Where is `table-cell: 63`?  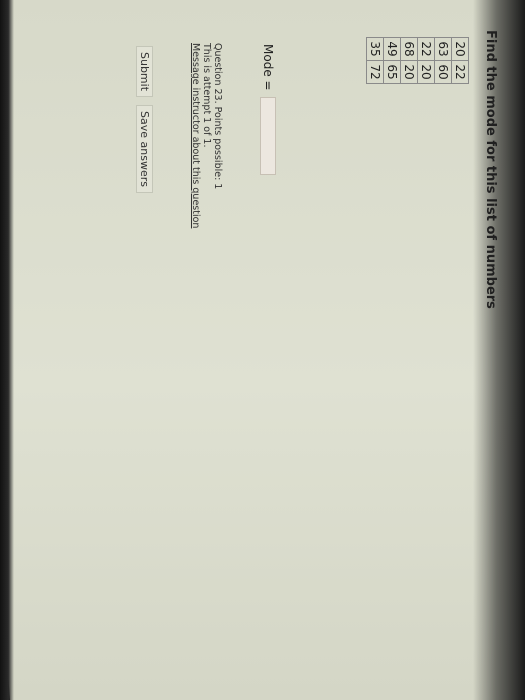 table-cell: 63 is located at coordinates (443, 49).